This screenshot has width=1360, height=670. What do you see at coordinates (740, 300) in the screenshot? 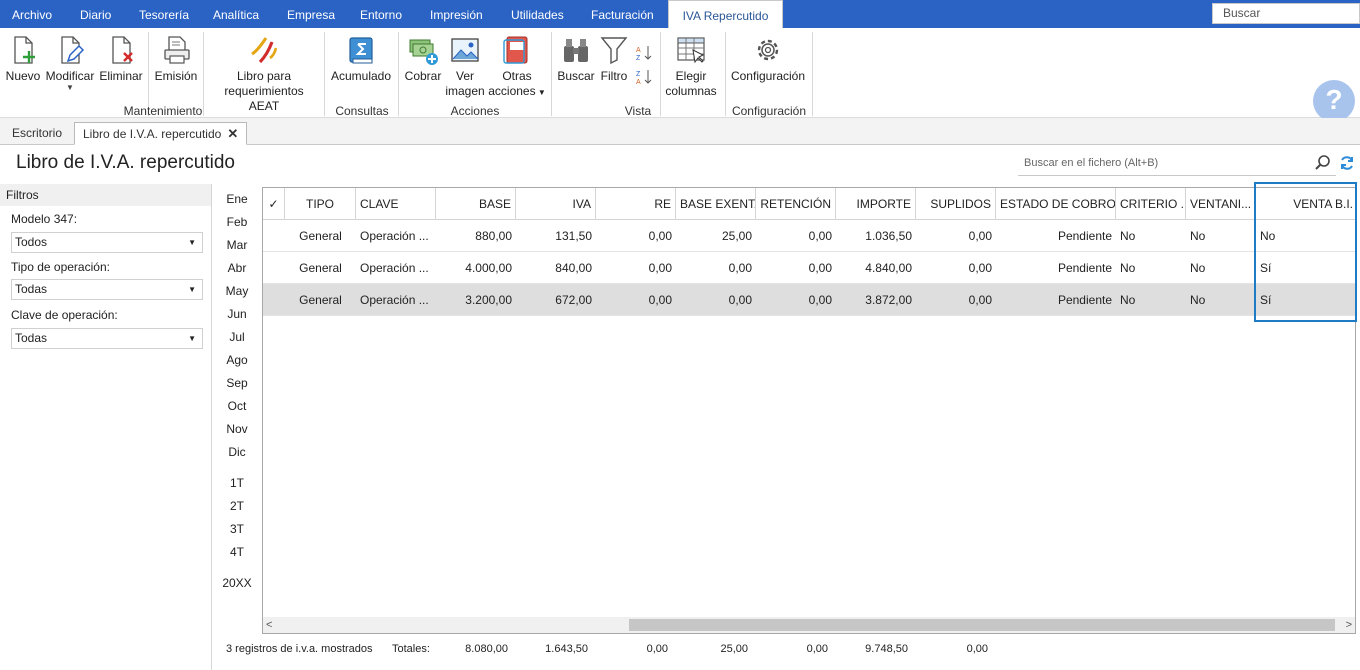
I see `cell-base-exenta: 0,00` at bounding box center [740, 300].